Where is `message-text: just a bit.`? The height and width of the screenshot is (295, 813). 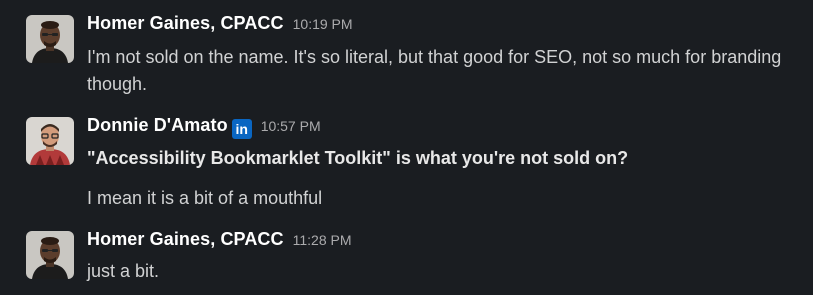 message-text: just a bit. is located at coordinates (123, 271).